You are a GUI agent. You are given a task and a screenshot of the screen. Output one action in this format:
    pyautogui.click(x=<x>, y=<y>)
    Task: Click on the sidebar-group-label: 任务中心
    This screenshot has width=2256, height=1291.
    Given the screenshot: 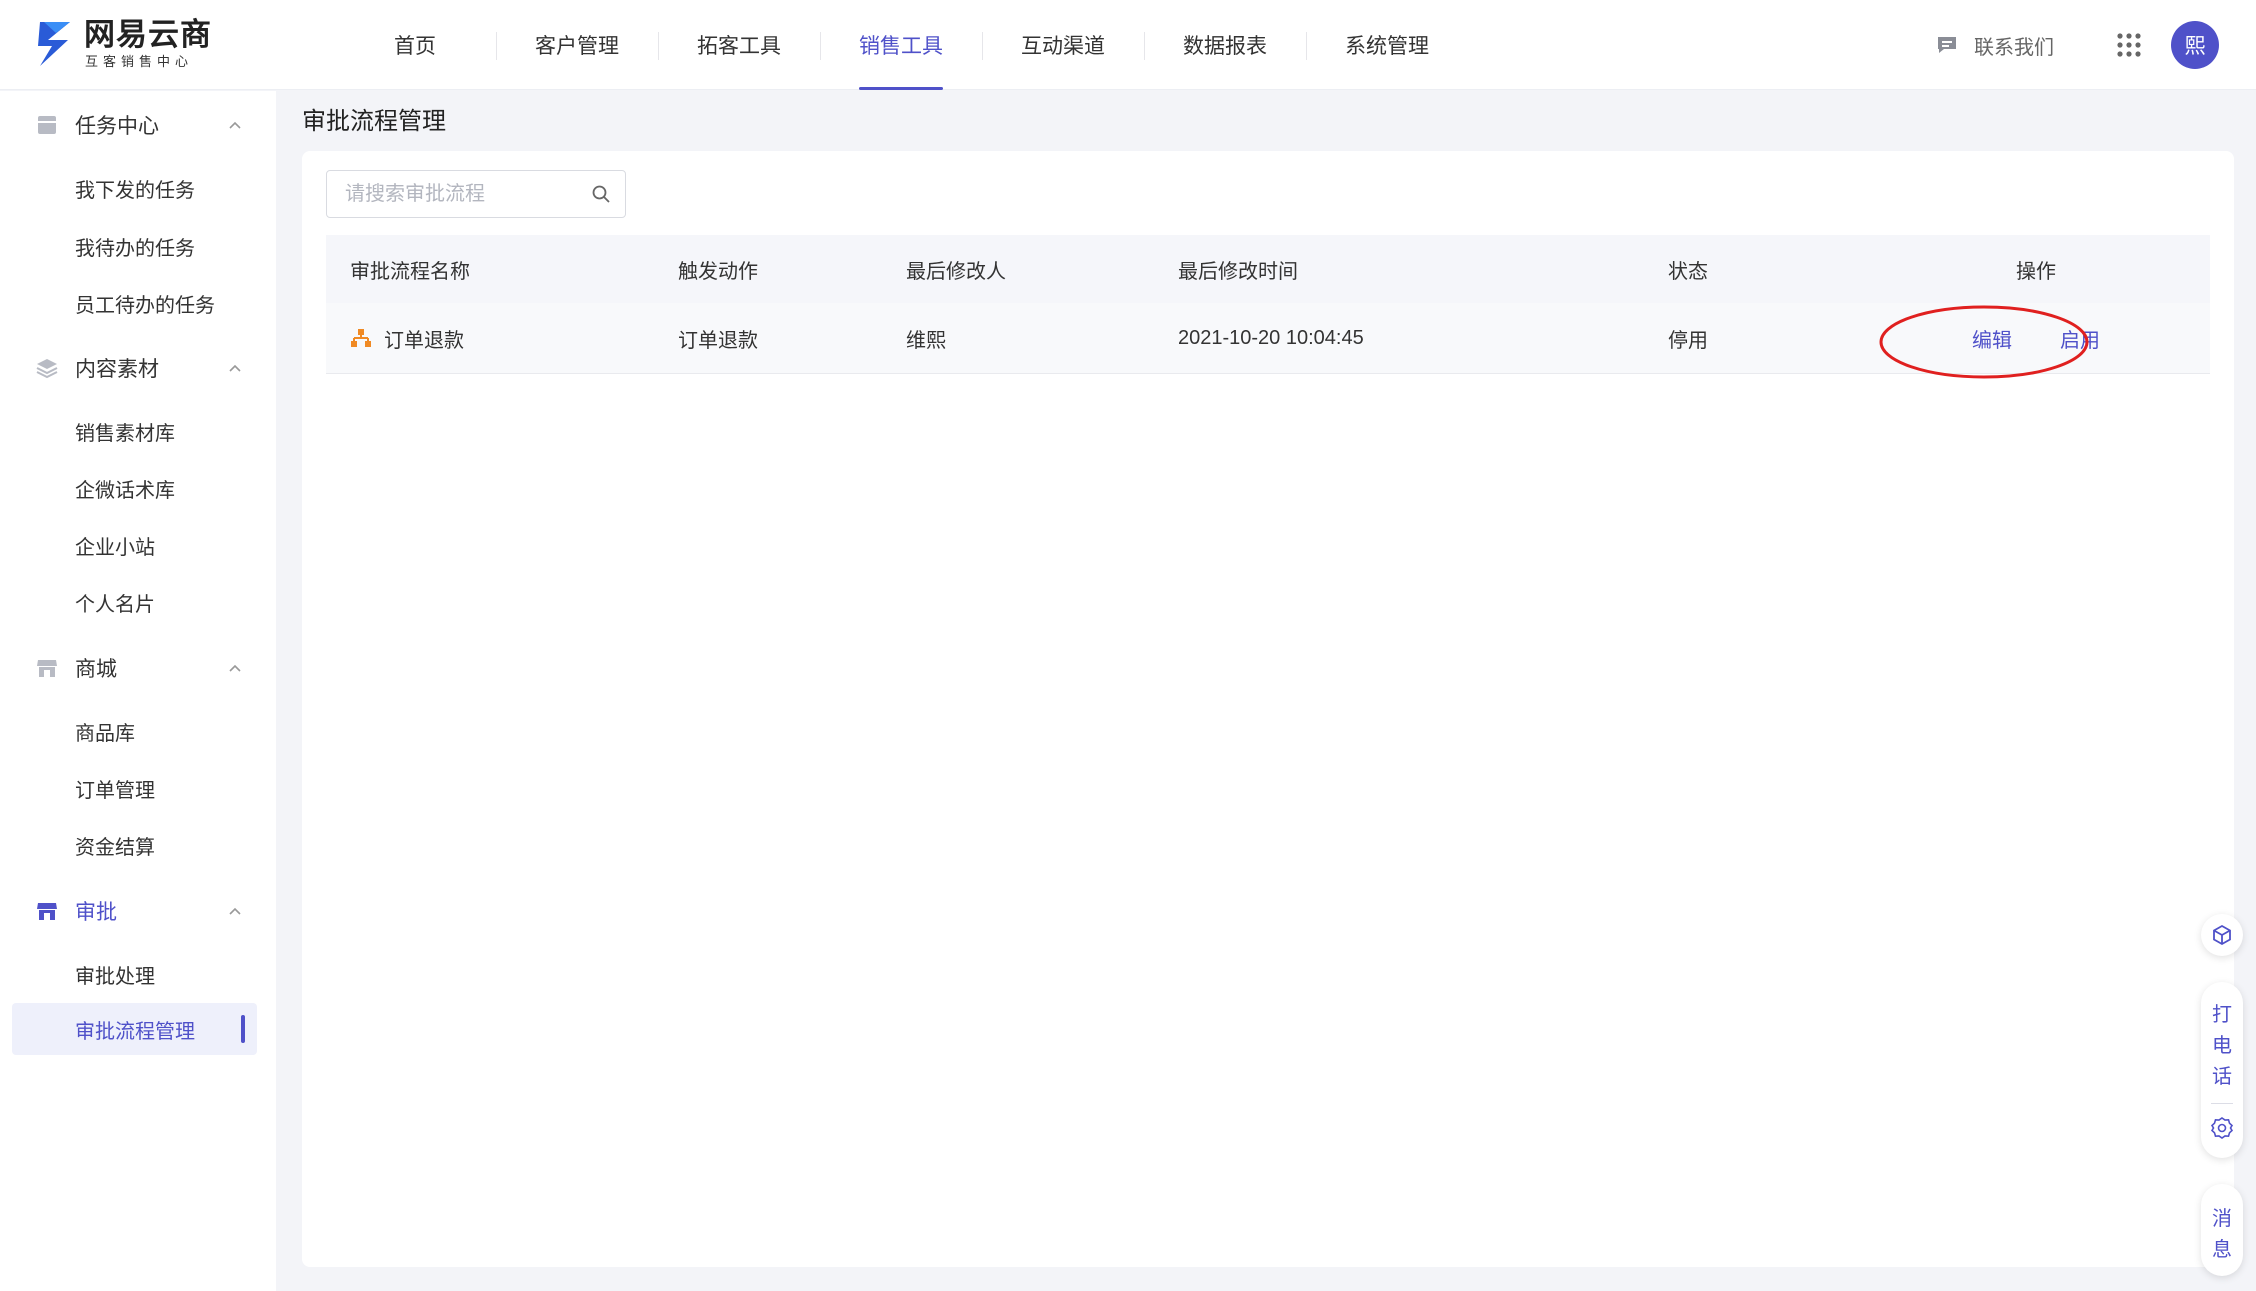 What is the action you would take?
    pyautogui.click(x=117, y=126)
    